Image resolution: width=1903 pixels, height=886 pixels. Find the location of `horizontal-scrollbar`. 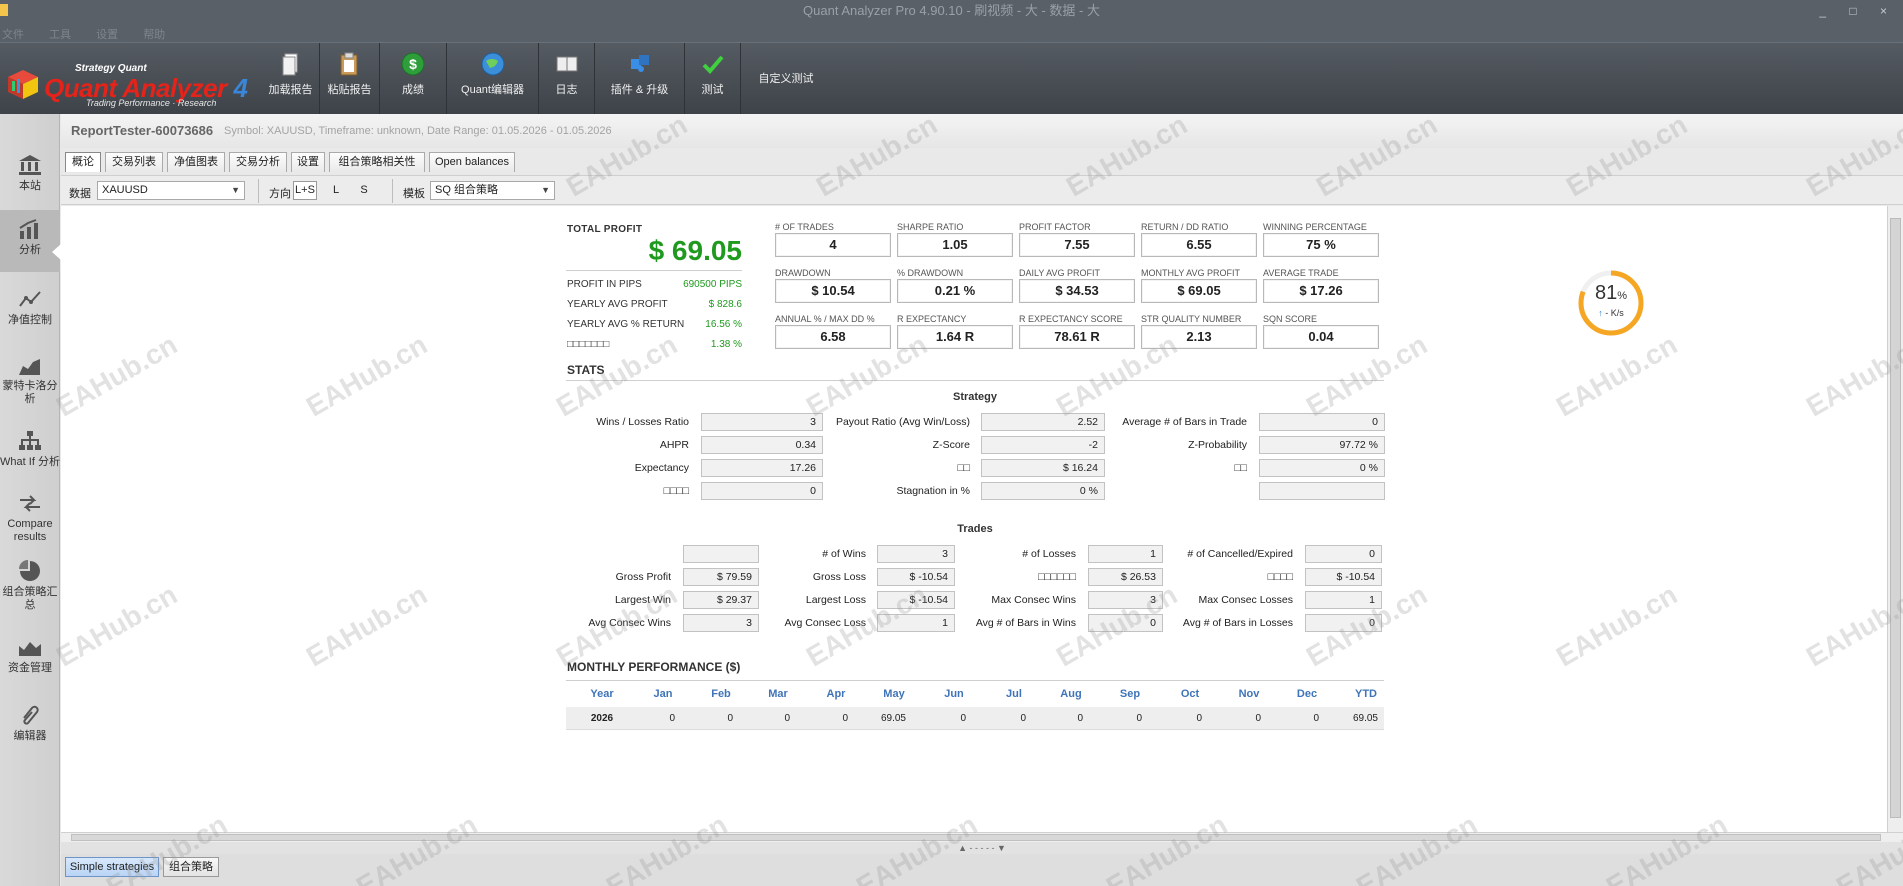

horizontal-scrollbar is located at coordinates (982, 837).